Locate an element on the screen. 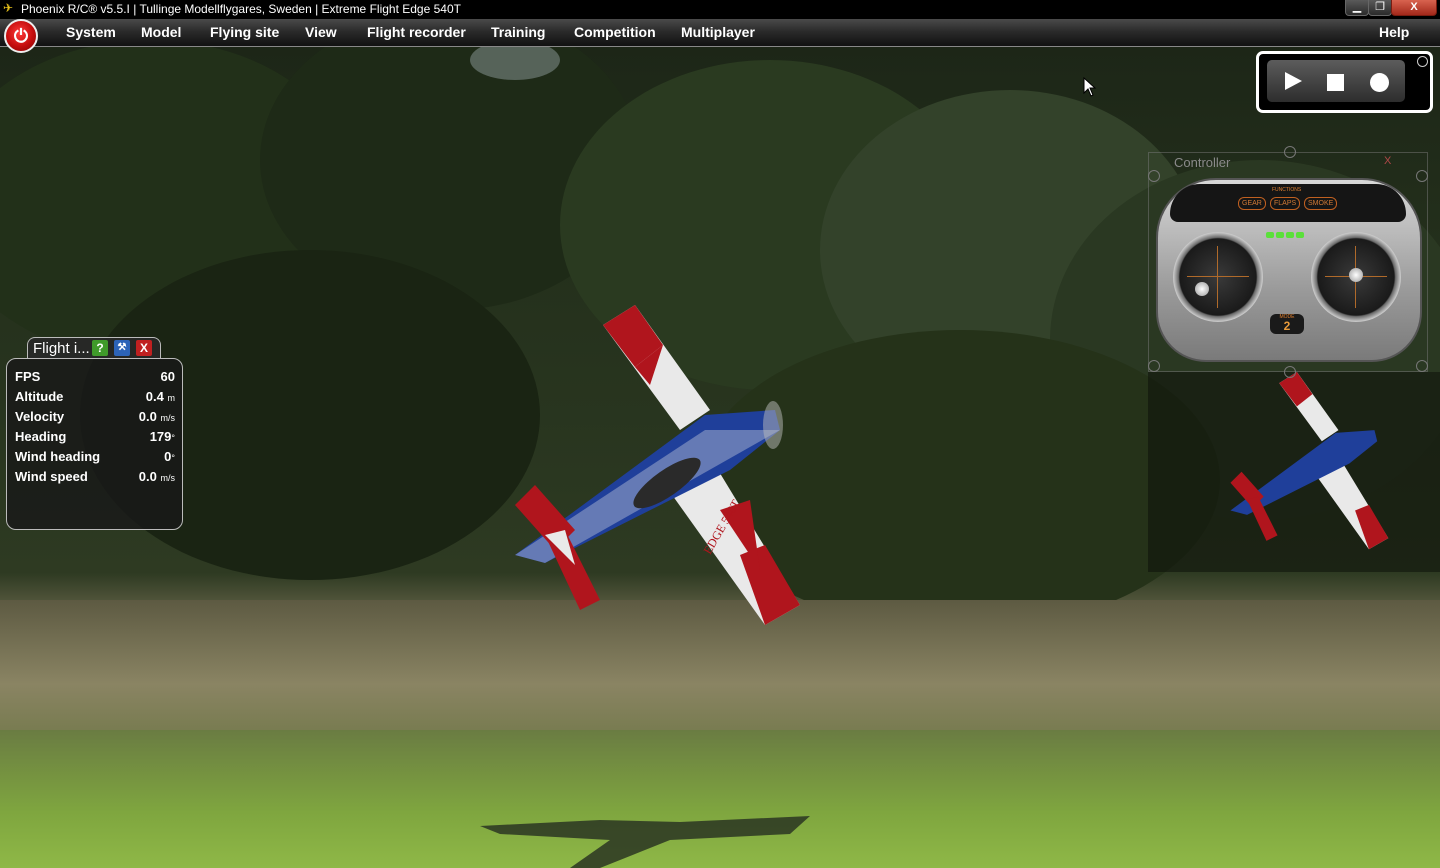 Image resolution: width=1440 pixels, height=868 pixels. mode-value: 2 is located at coordinates (1287, 326).